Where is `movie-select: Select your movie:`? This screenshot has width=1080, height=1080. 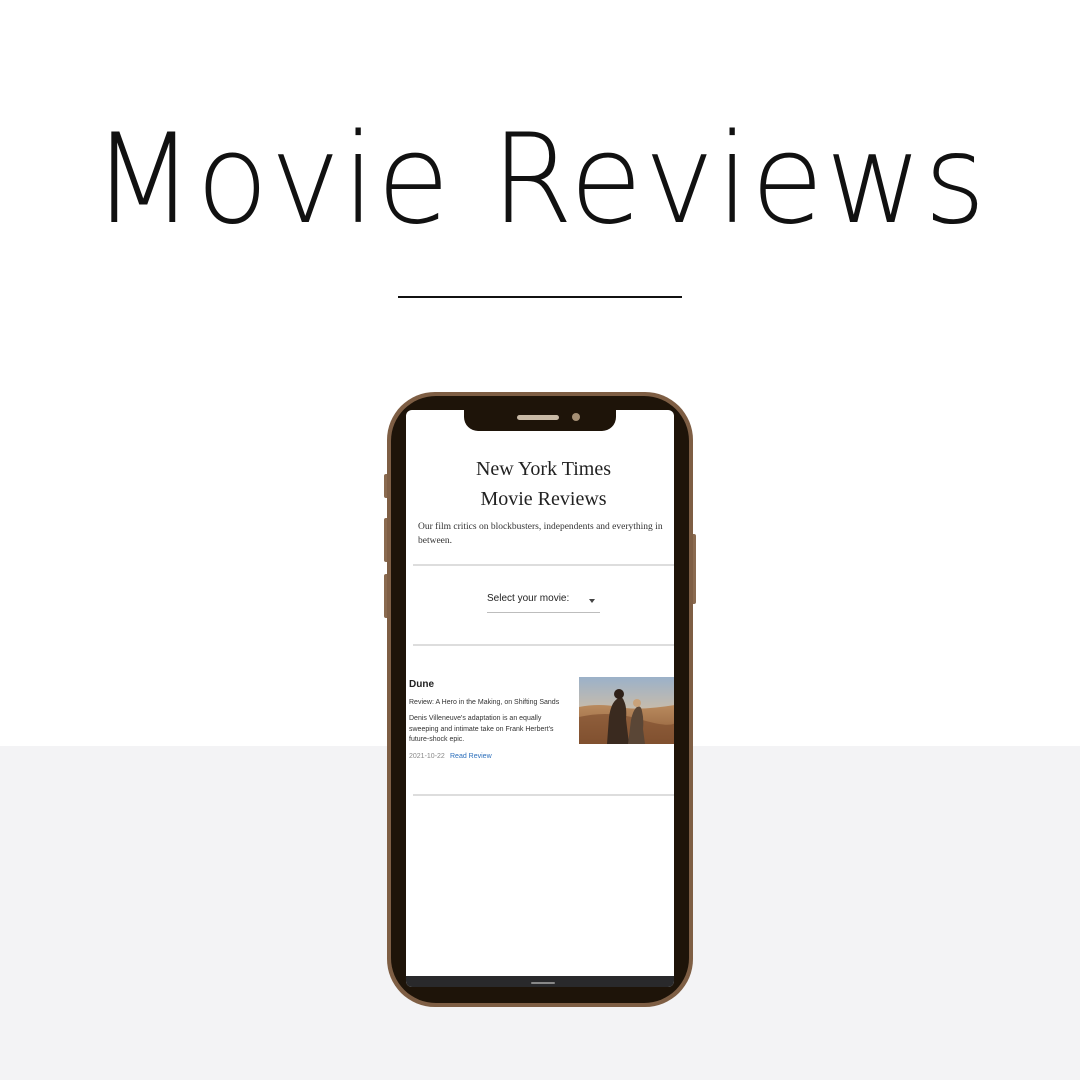 movie-select: Select your movie: is located at coordinates (543, 602).